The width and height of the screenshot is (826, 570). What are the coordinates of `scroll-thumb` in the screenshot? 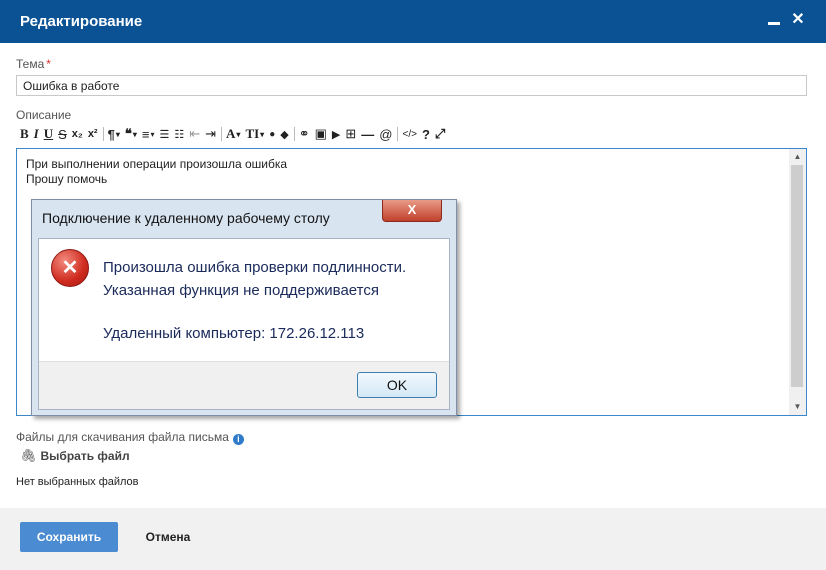 It's located at (797, 276).